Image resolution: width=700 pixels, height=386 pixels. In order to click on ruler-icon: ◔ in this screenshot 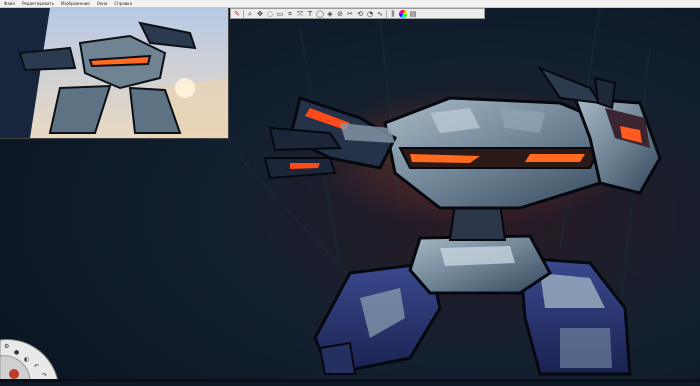, I will do `click(370, 14)`.